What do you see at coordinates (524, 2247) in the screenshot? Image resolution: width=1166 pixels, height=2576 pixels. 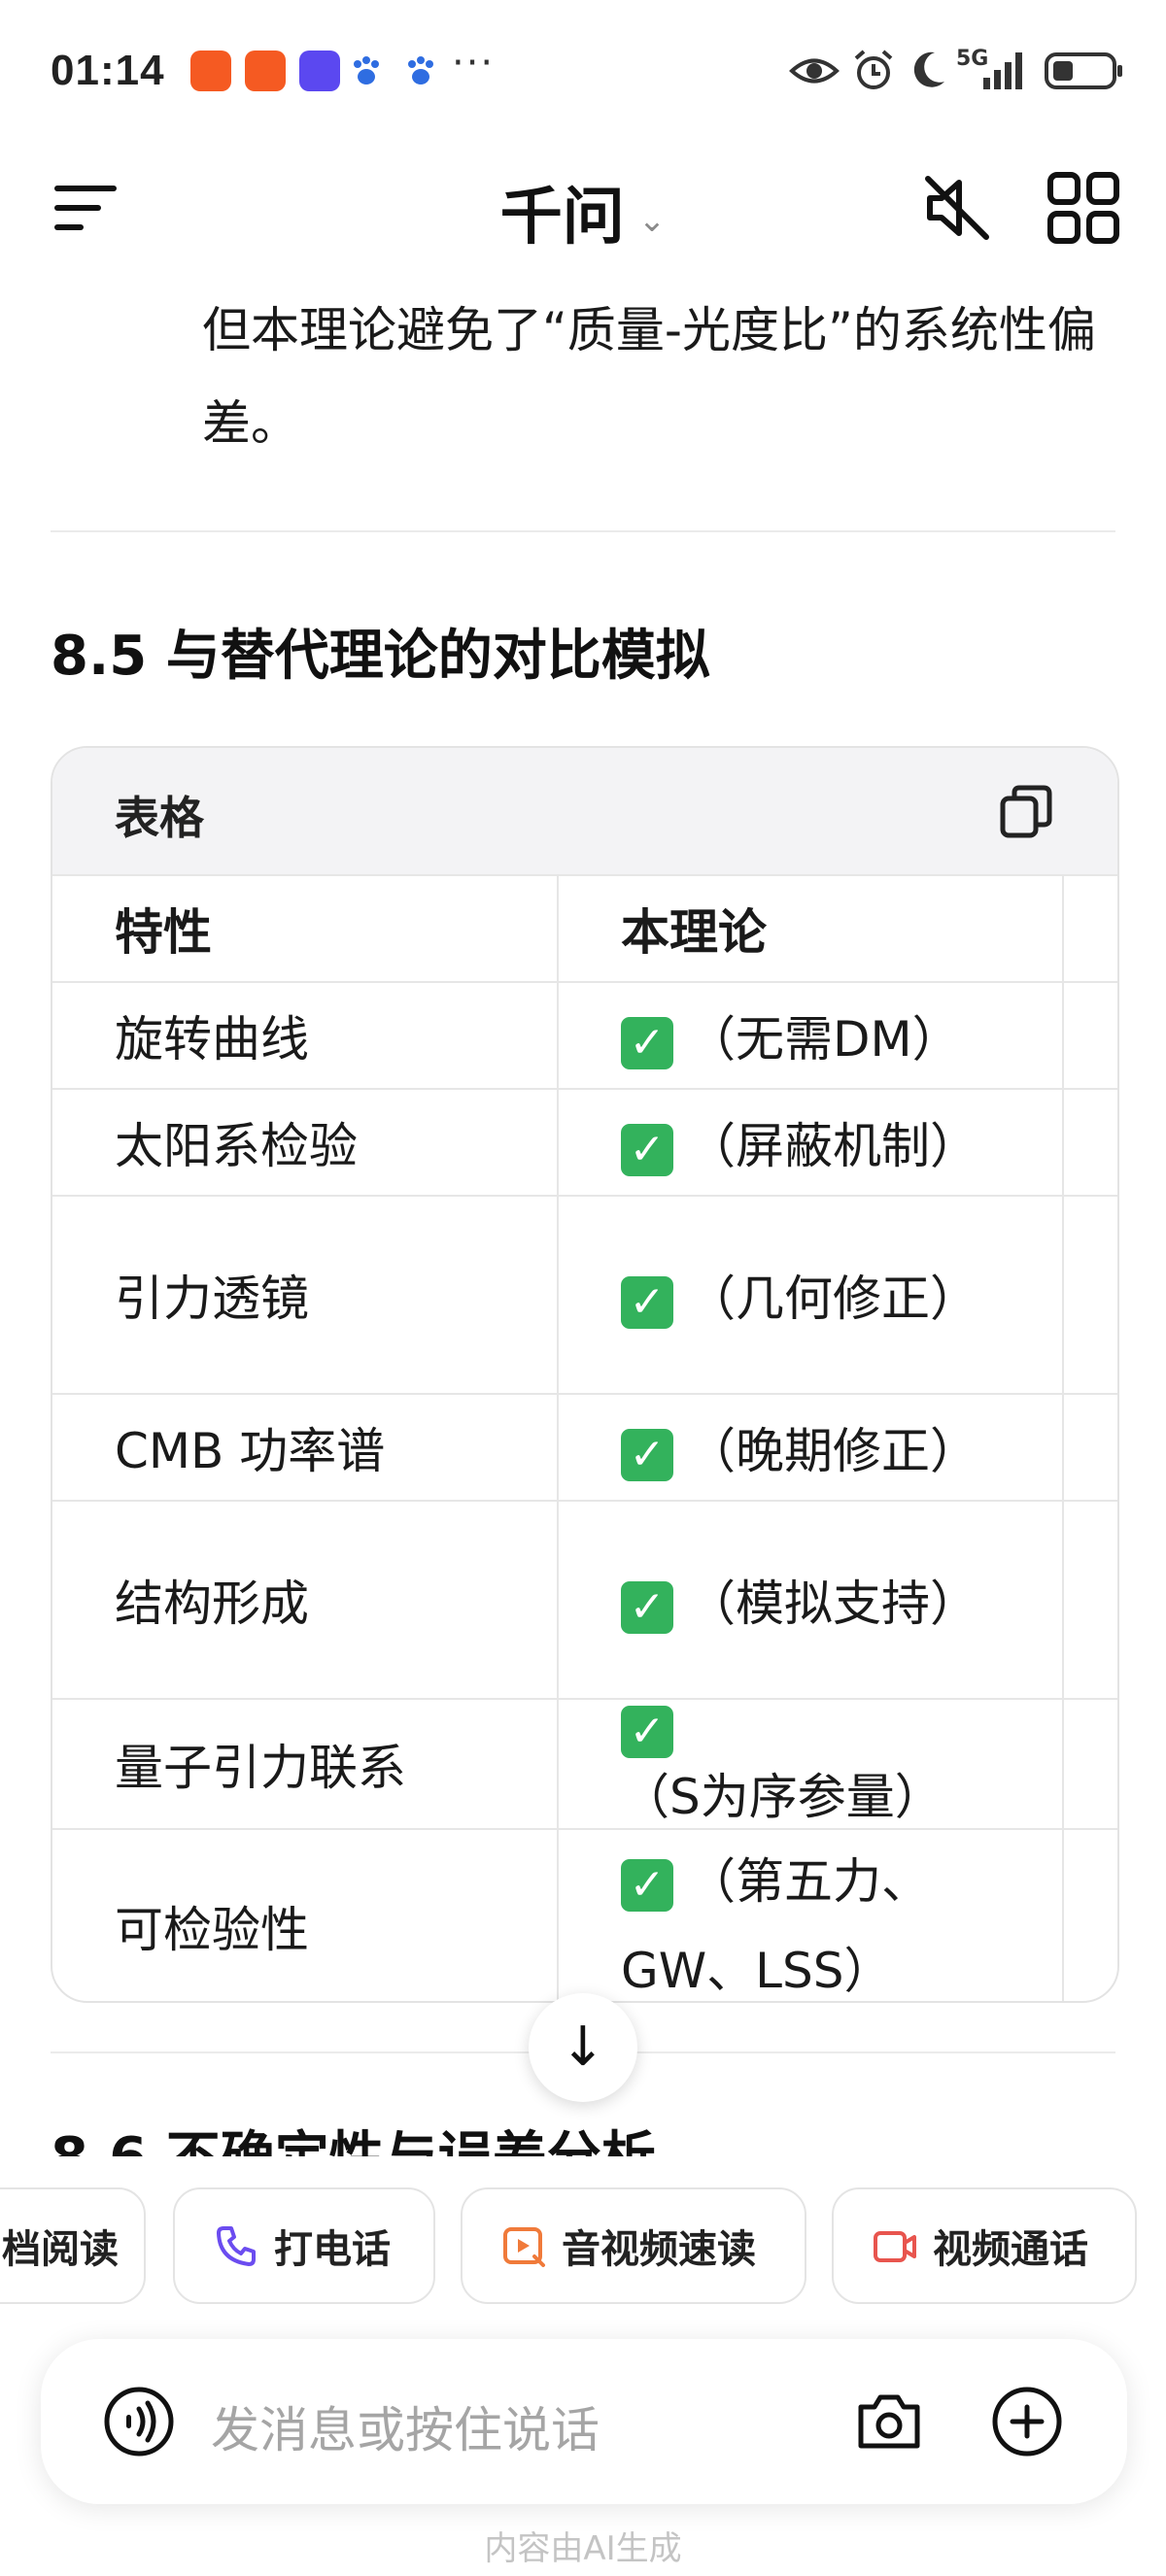 I see `video-read-icon` at bounding box center [524, 2247].